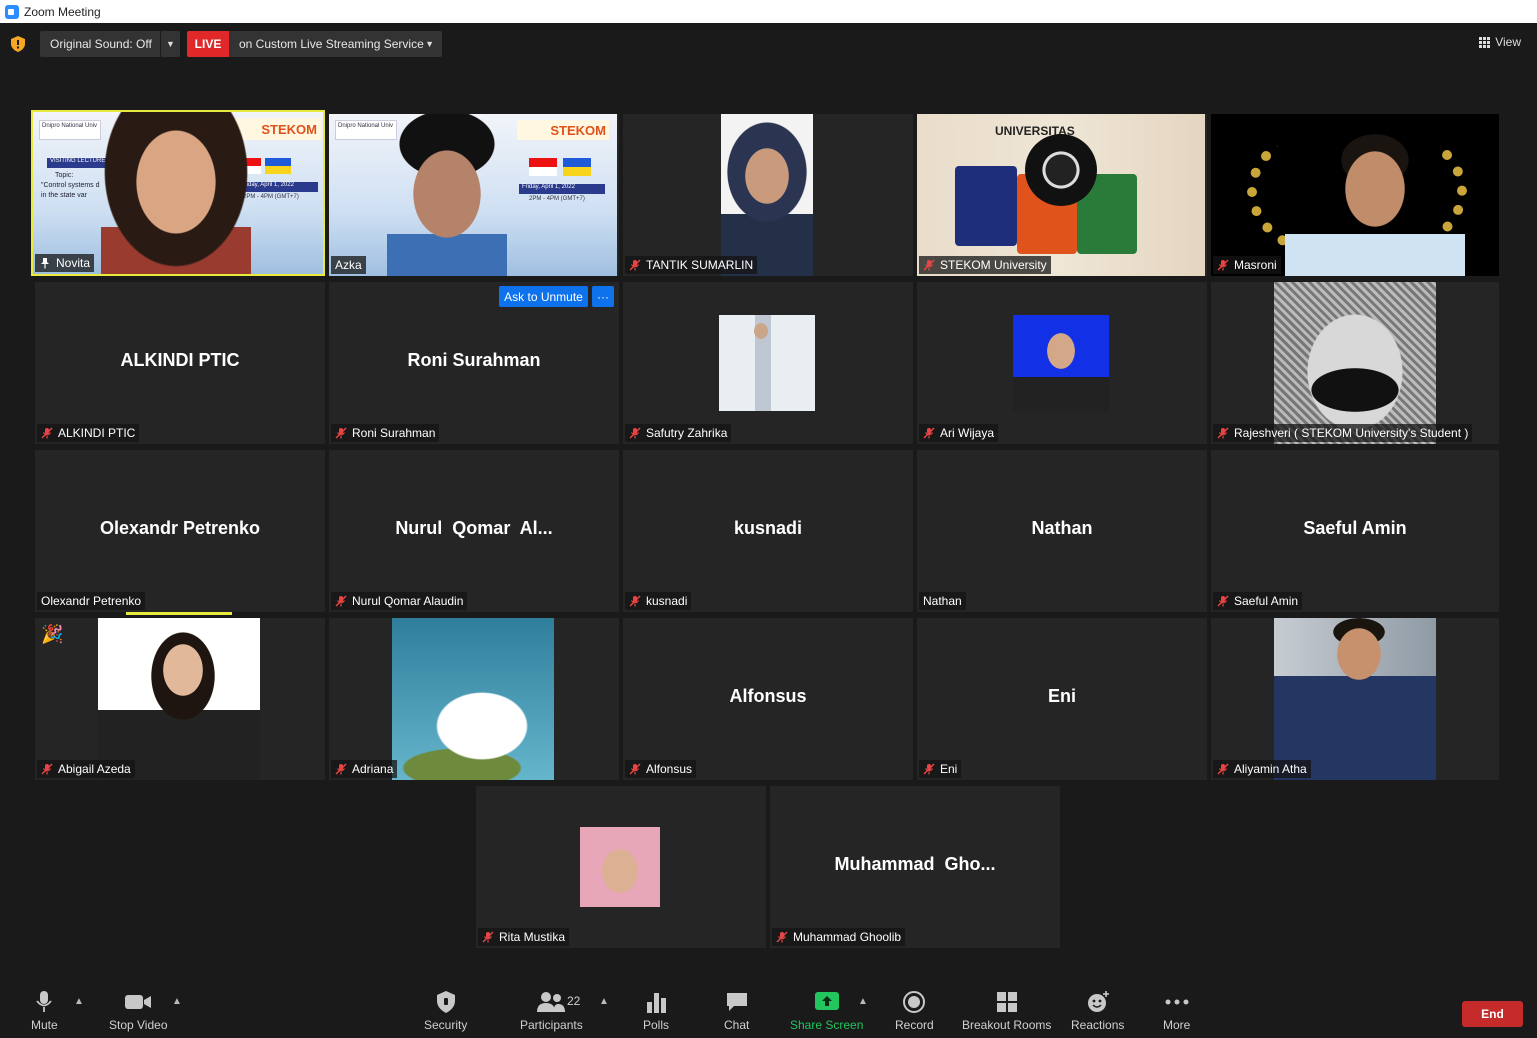  What do you see at coordinates (621, 867) in the screenshot?
I see `video-tile-rita-mustika: Rita Mustika` at bounding box center [621, 867].